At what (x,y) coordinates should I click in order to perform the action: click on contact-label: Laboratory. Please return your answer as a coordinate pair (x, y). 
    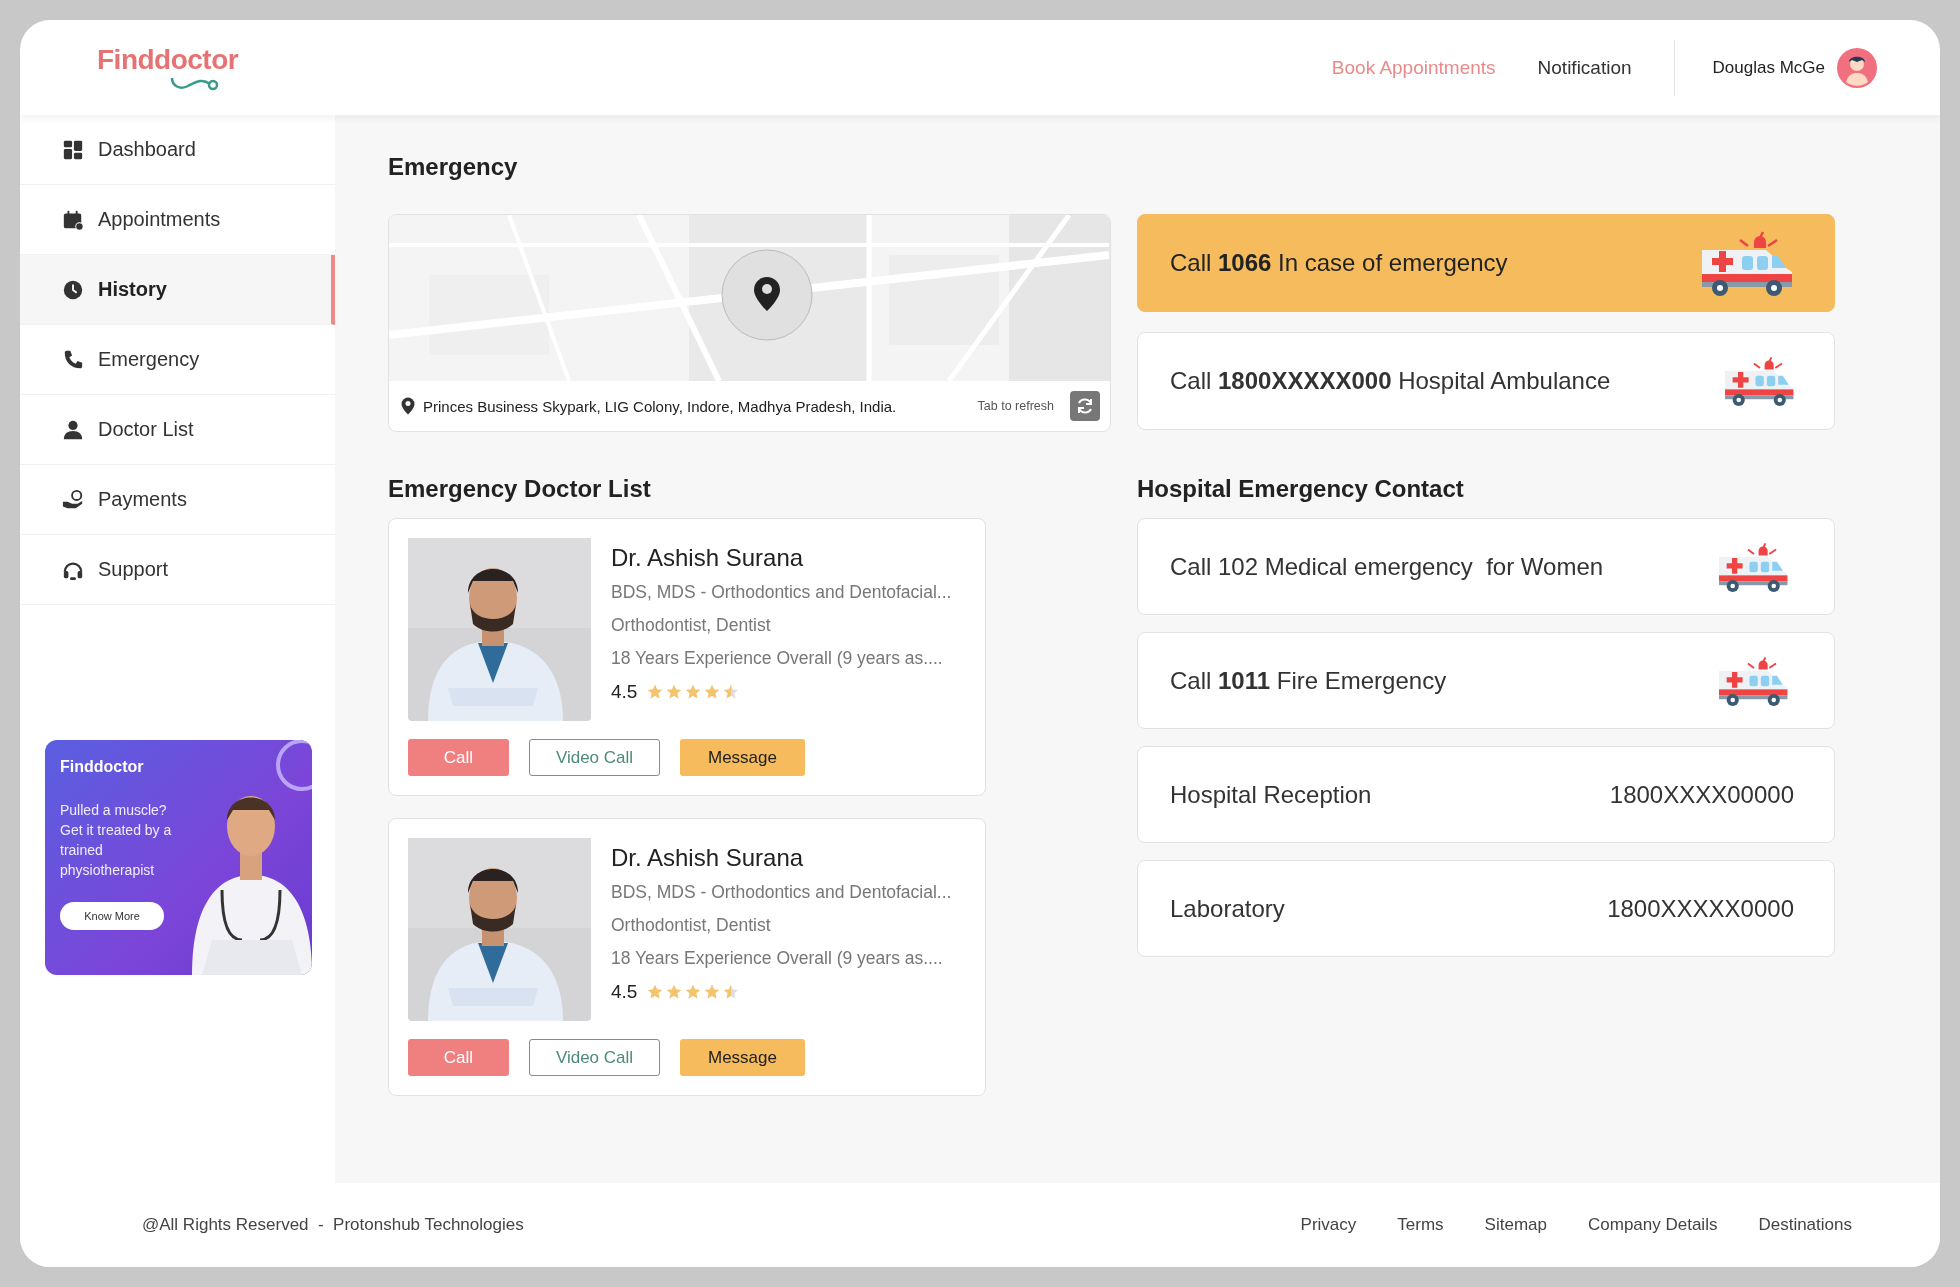
    Looking at the image, I should click on (1228, 908).